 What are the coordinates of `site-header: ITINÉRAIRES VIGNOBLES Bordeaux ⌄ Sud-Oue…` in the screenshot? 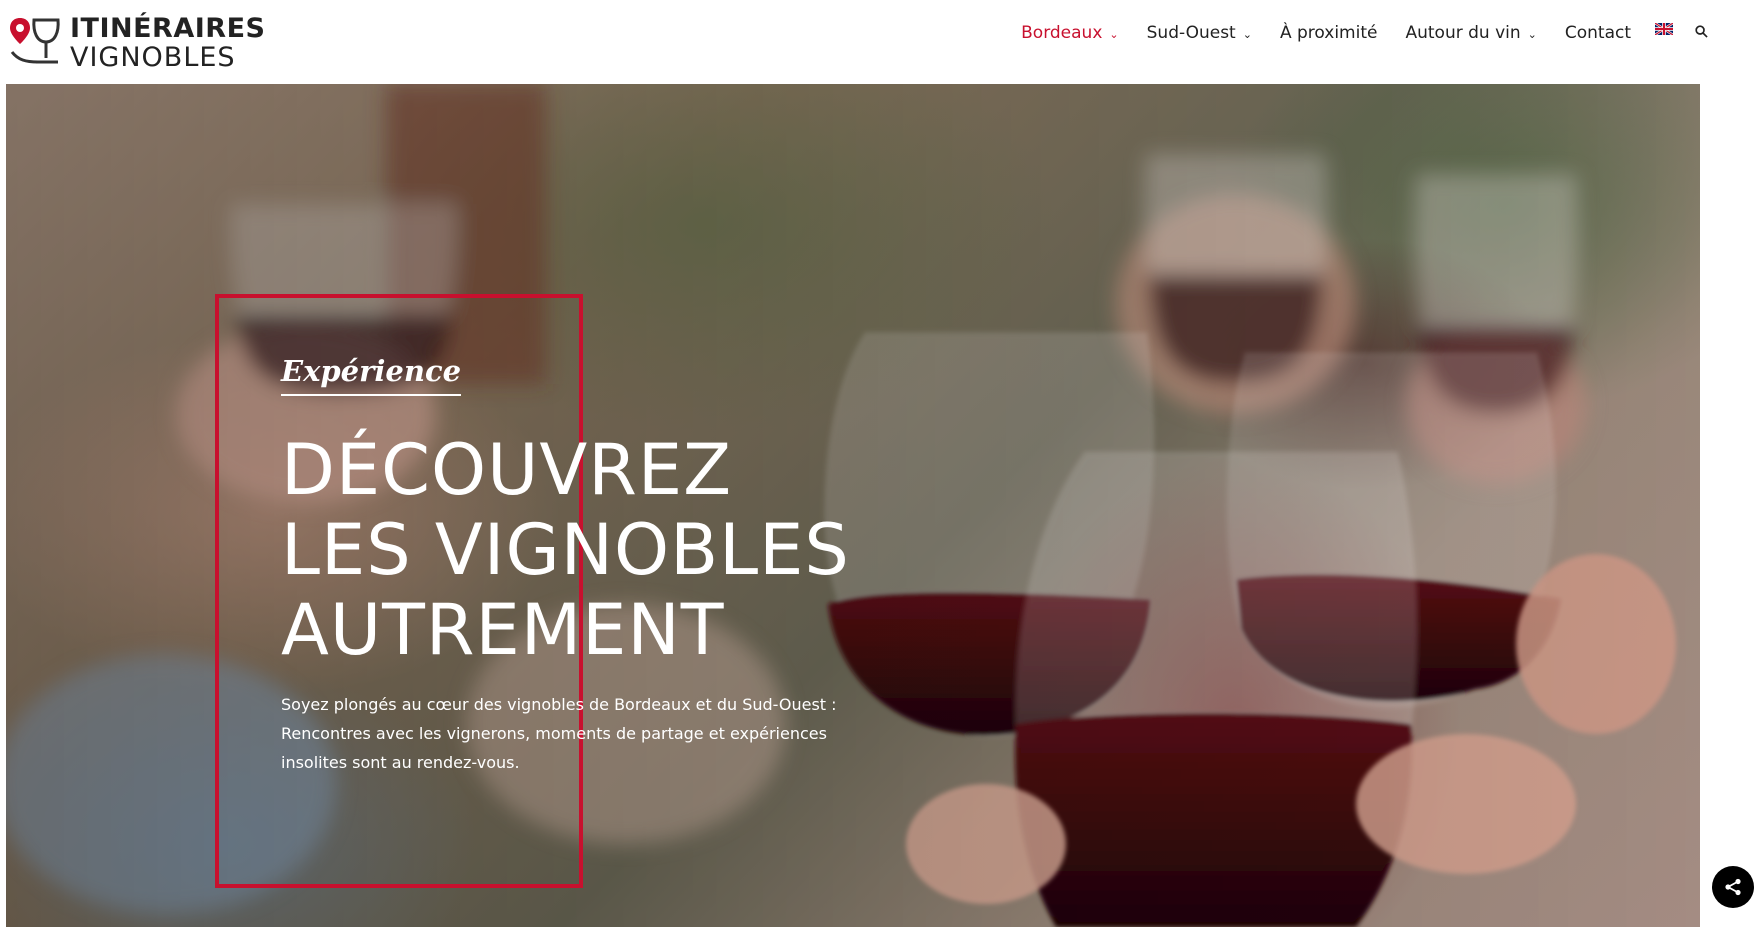 It's located at (881, 42).